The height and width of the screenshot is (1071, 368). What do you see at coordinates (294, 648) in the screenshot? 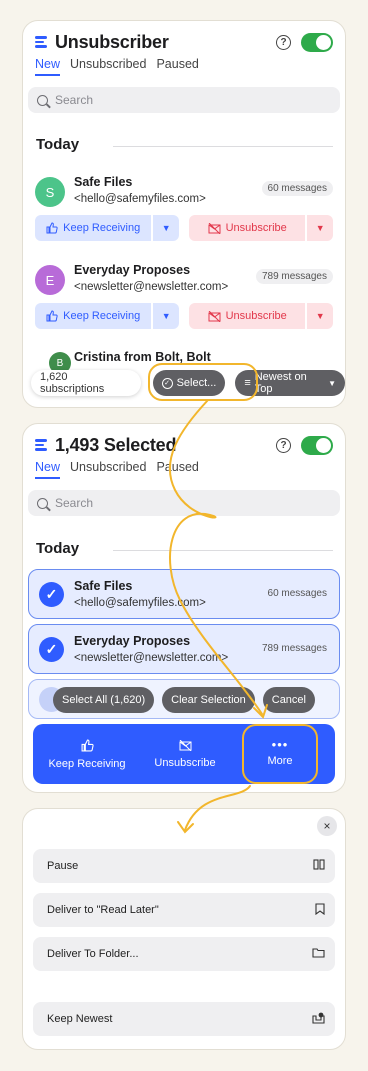
I see `message-count: 789 messages` at bounding box center [294, 648].